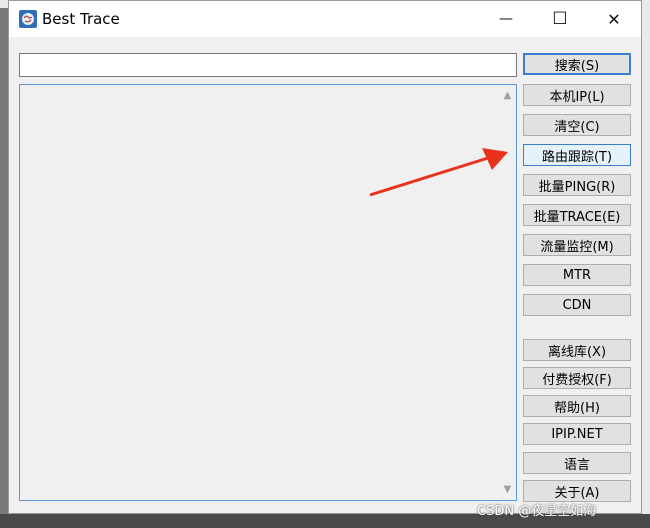  Describe the element at coordinates (577, 125) in the screenshot. I see `clear-button: 清空(C)` at that location.